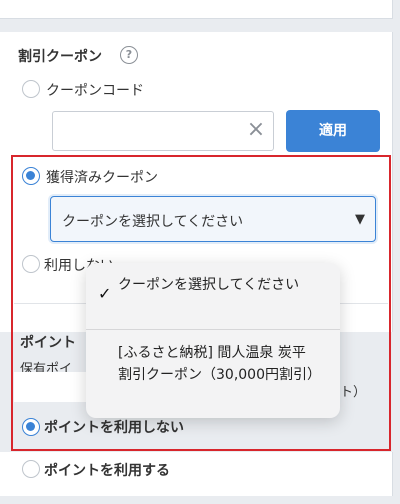 This screenshot has width=400, height=504. I want to click on acquired-coupon-label: 獲得済みクーポン, so click(102, 178).